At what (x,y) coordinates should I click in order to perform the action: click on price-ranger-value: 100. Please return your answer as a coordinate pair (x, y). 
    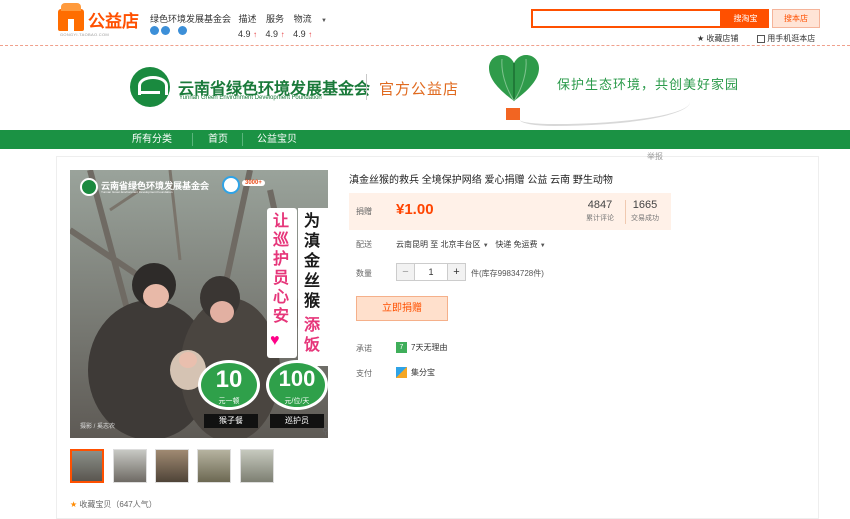
    Looking at the image, I should click on (297, 378).